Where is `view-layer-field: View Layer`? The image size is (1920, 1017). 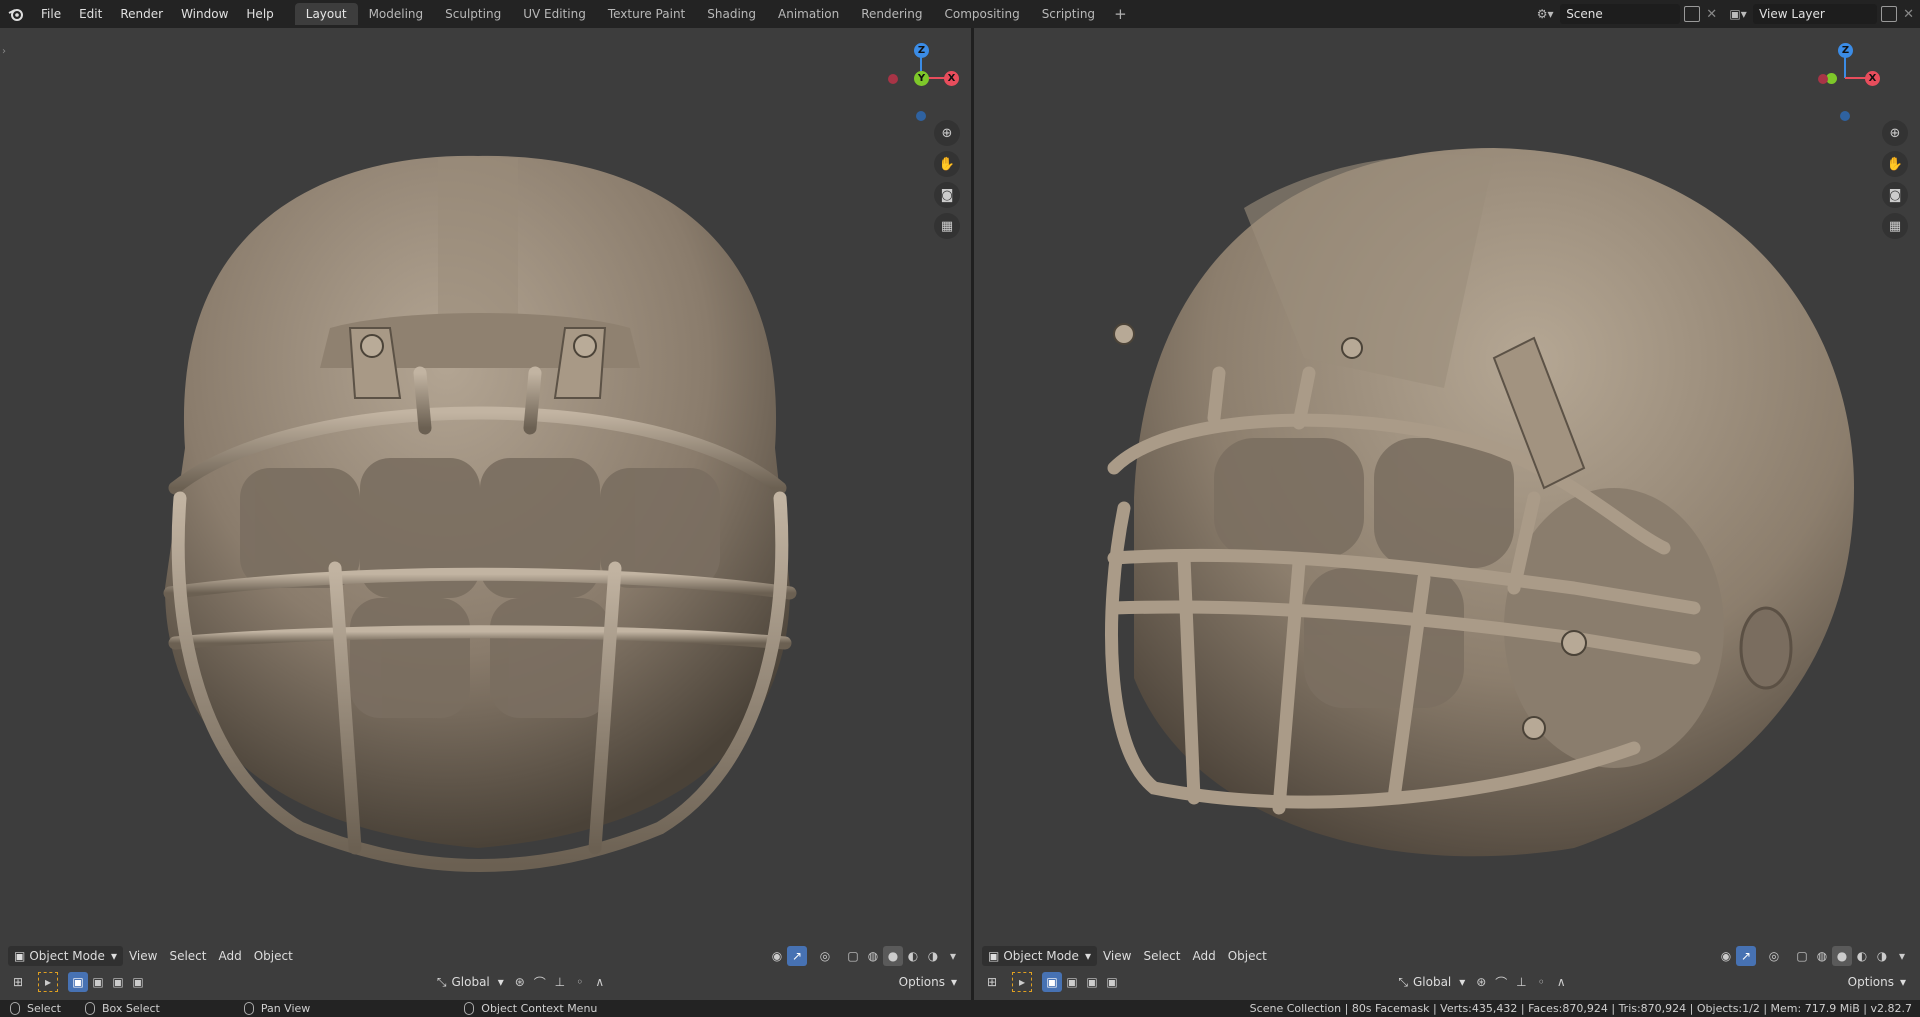
view-layer-field: View Layer is located at coordinates (1815, 14).